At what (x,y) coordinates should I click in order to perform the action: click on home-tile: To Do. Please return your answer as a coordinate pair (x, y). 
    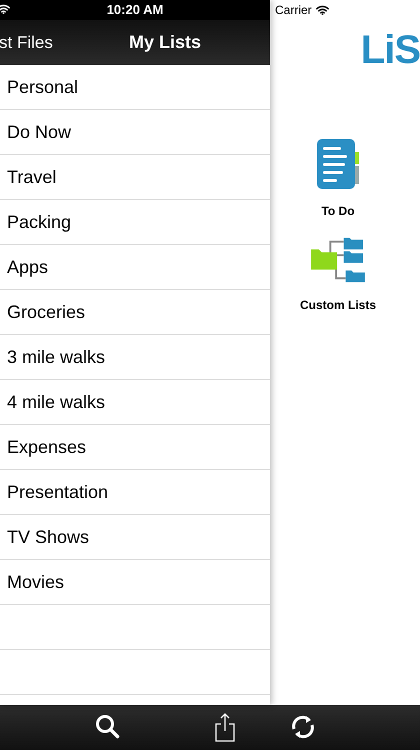
    Looking at the image, I should click on (338, 179).